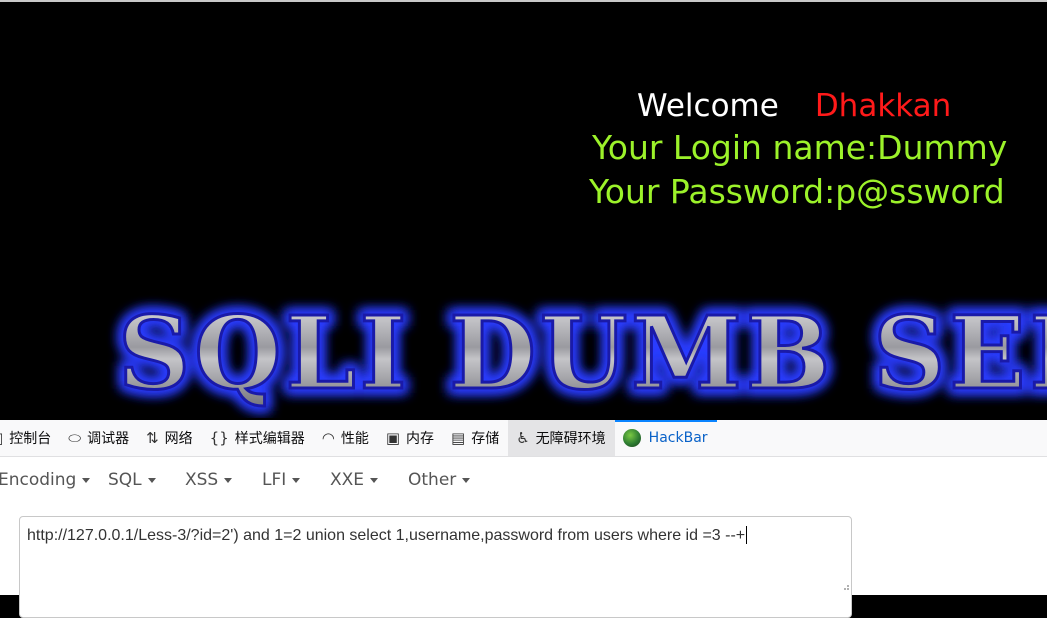 The width and height of the screenshot is (1047, 618). What do you see at coordinates (132, 480) in the screenshot?
I see `menu-sql: SQL` at bounding box center [132, 480].